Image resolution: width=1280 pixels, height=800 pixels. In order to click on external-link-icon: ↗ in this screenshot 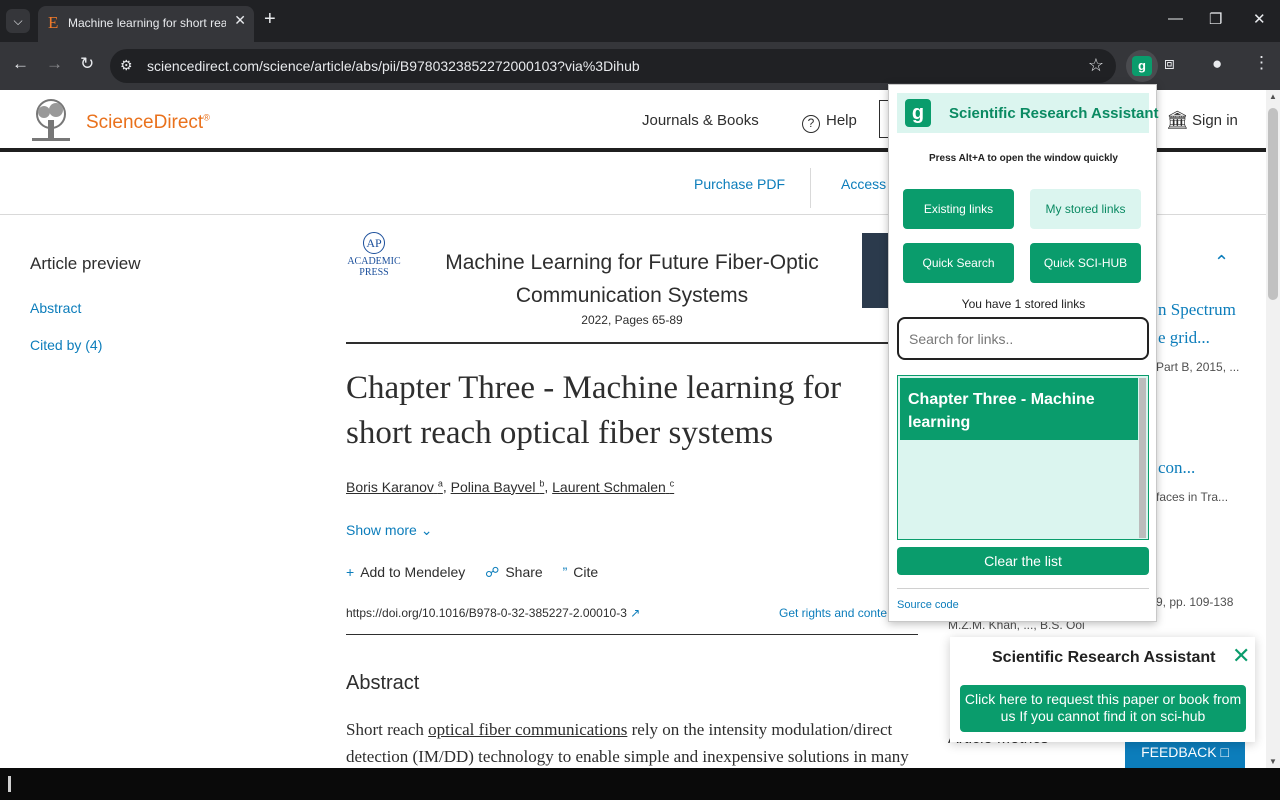, I will do `click(635, 613)`.